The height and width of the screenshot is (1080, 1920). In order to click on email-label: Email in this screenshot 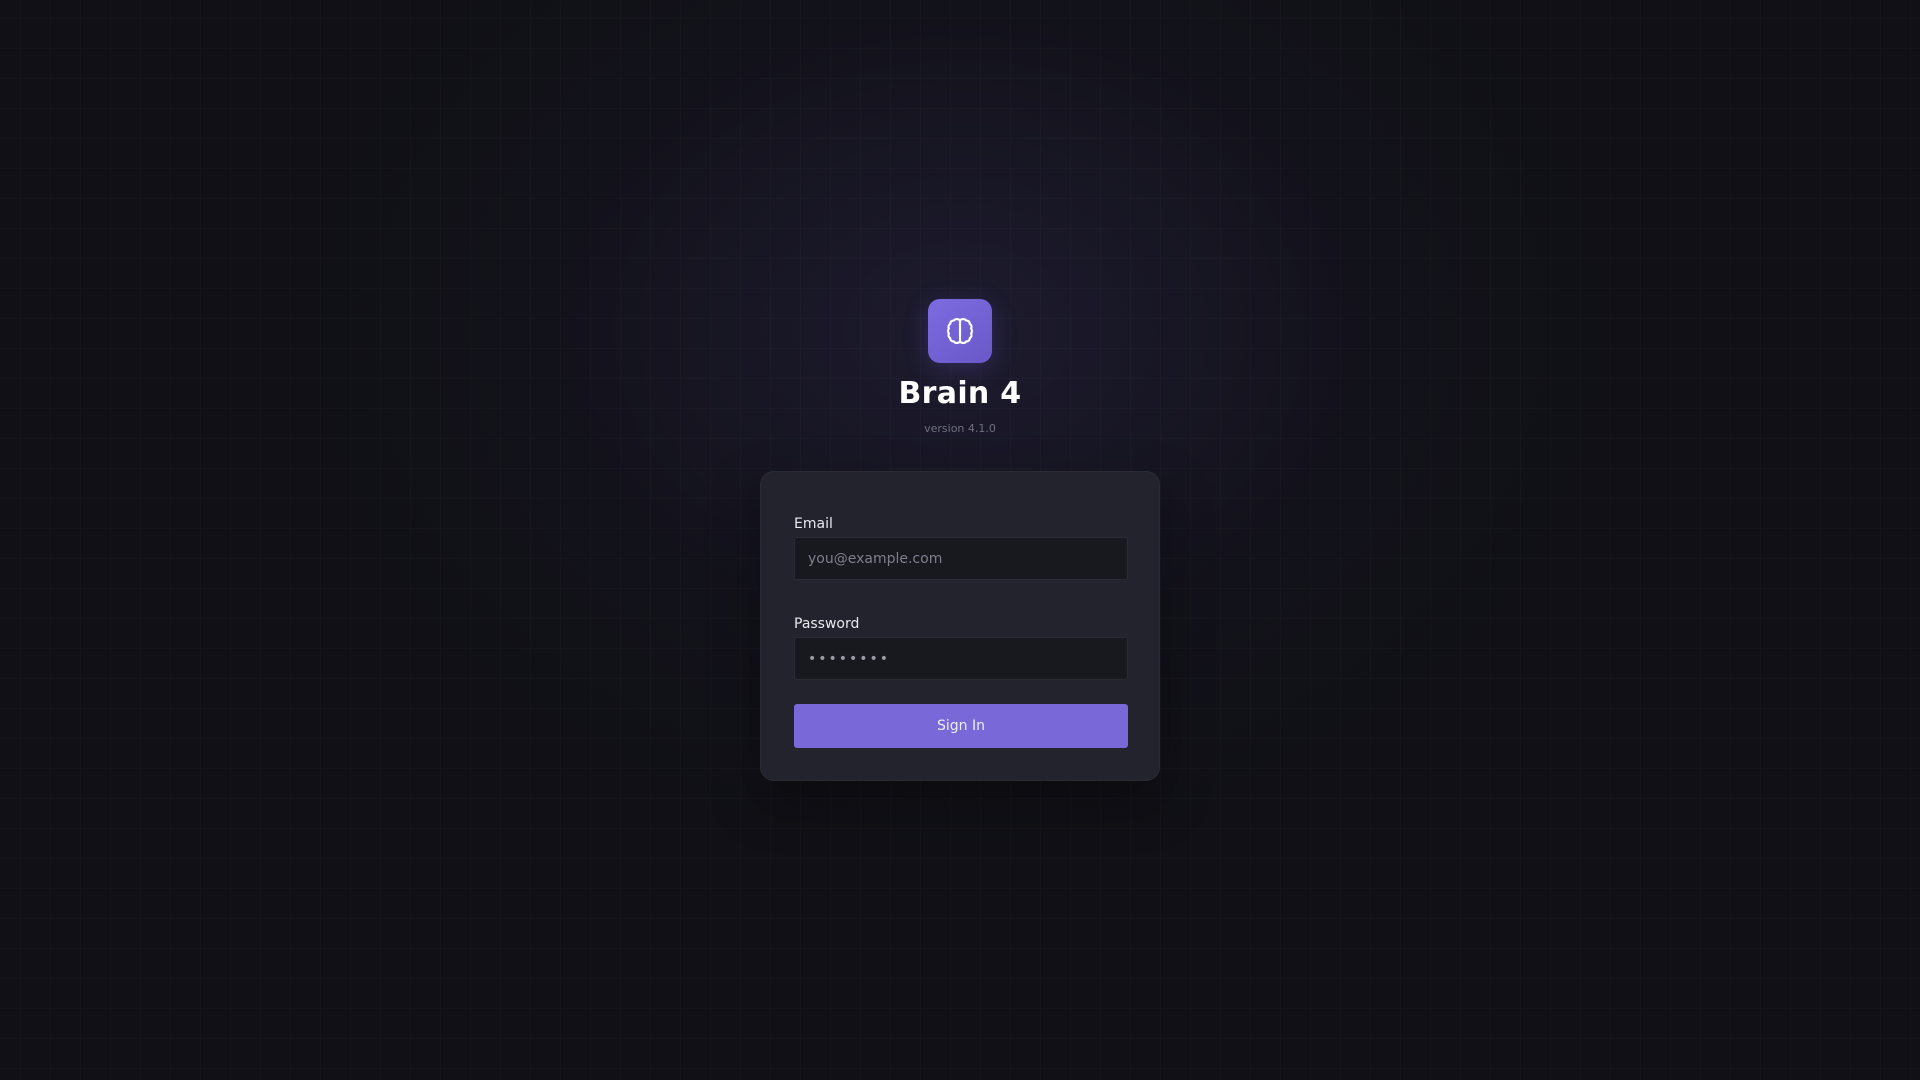, I will do `click(813, 524)`.